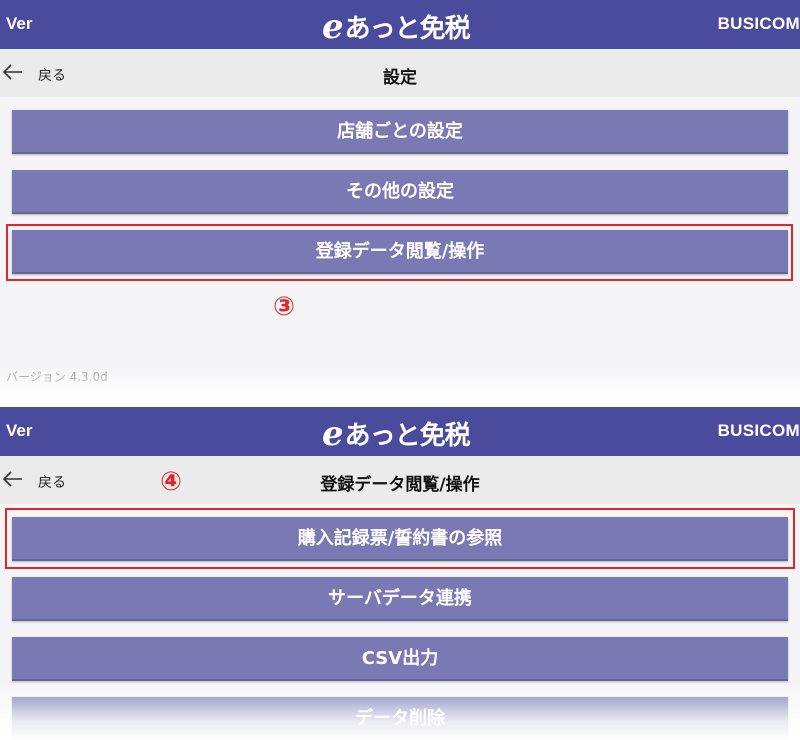 The height and width of the screenshot is (740, 800). Describe the element at coordinates (400, 659) in the screenshot. I see `csv-export-button: CSV出力` at that location.